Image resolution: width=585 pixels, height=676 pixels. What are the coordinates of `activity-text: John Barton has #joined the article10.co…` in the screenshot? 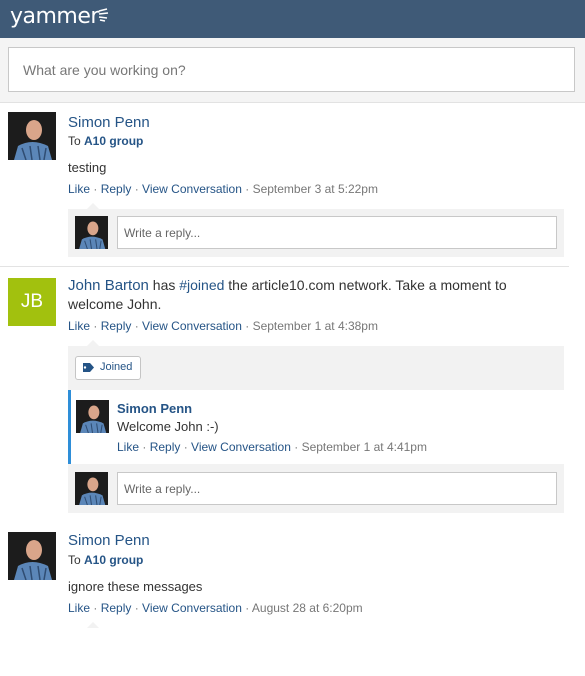 It's located at (303, 295).